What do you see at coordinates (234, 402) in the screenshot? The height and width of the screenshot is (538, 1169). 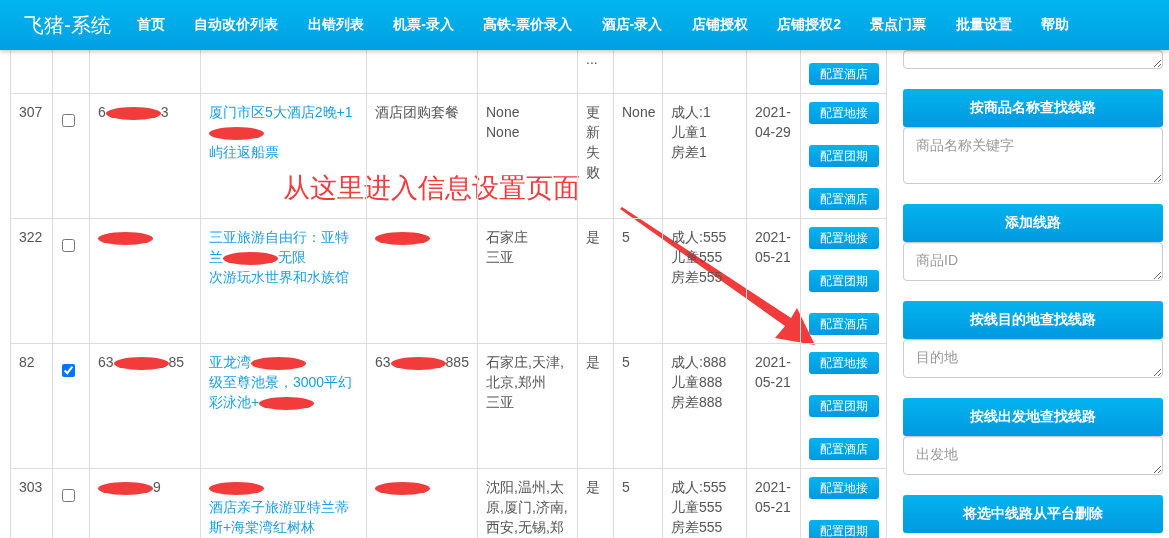 I see `title-link: 彩泳池+` at bounding box center [234, 402].